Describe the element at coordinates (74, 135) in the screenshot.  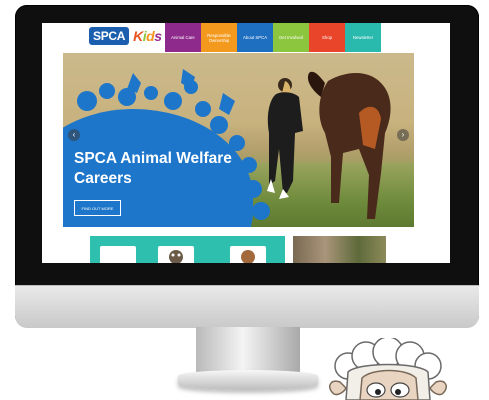
I see `chevron-left-icon: ‹` at that location.